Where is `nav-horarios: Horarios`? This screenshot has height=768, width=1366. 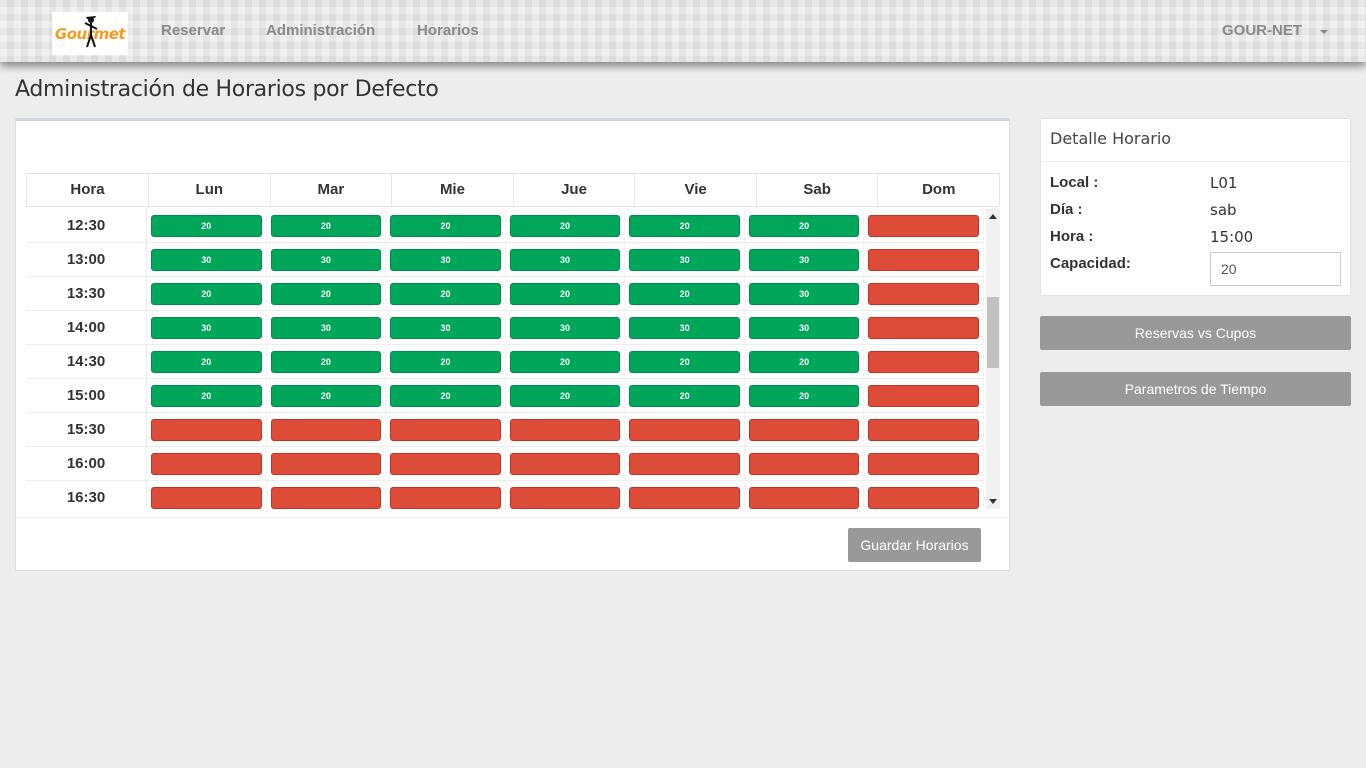
nav-horarios: Horarios is located at coordinates (448, 30).